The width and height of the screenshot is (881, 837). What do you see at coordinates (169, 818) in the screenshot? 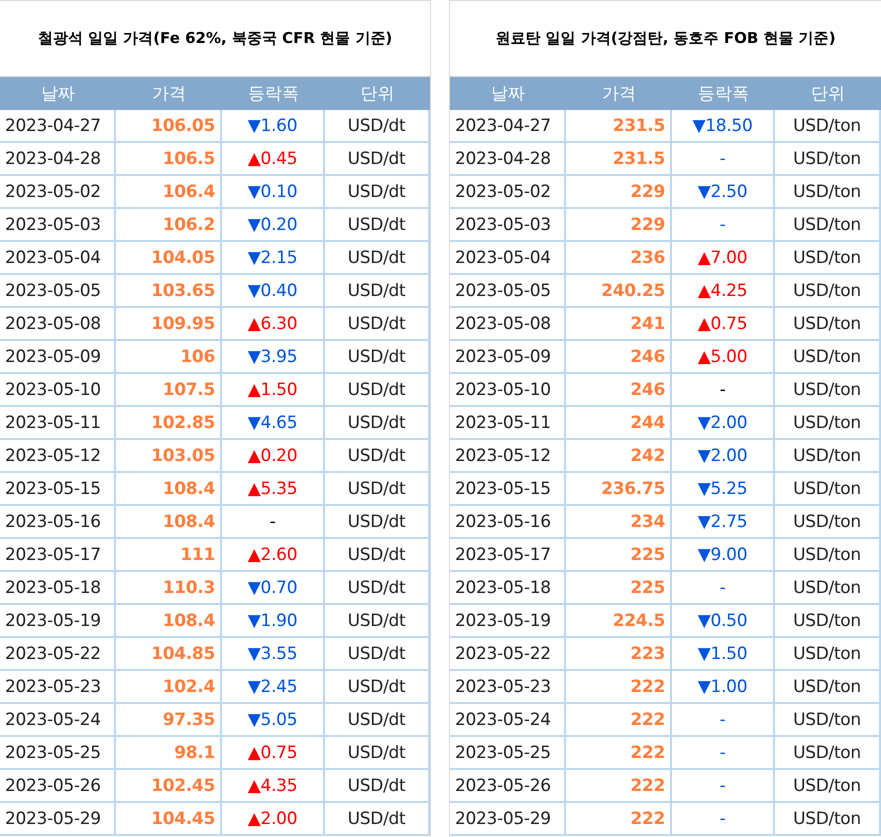
I see `price-cell: 104.45` at bounding box center [169, 818].